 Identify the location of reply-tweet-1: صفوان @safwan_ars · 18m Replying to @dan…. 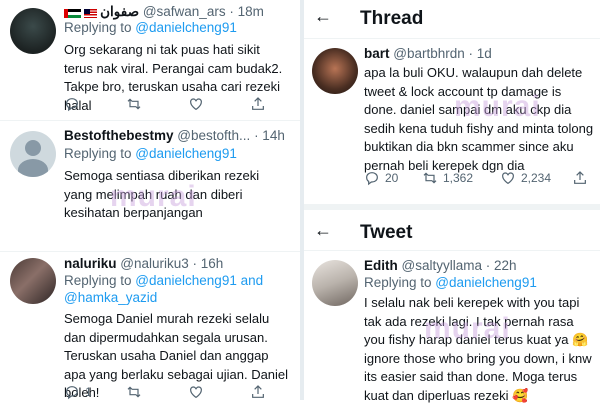
(150, 60).